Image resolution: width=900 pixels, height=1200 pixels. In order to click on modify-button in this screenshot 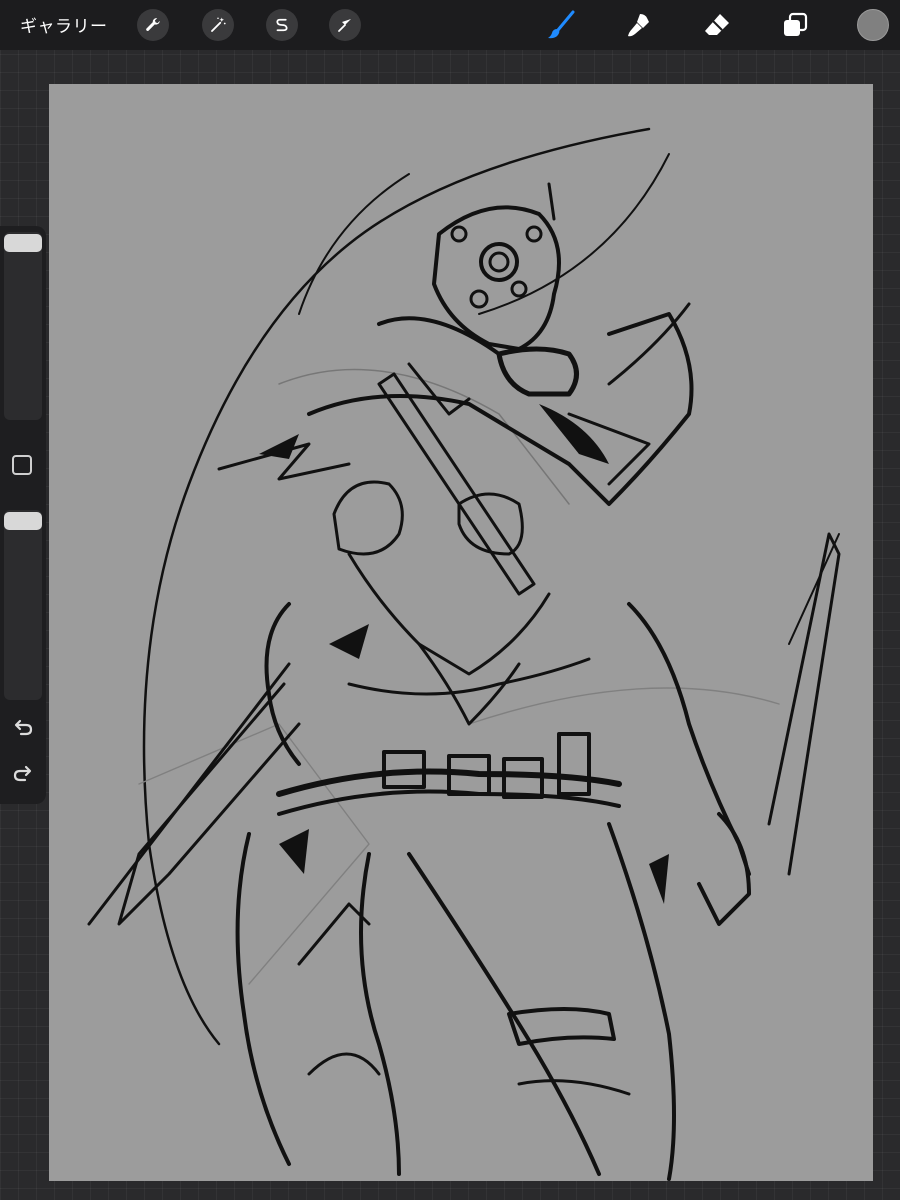, I will do `click(22, 465)`.